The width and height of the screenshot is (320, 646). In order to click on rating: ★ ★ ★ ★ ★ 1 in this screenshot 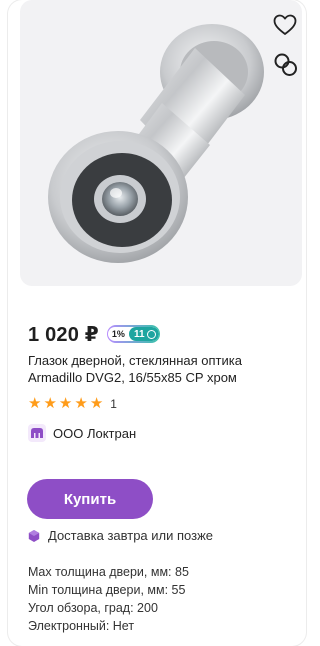, I will do `click(72, 404)`.